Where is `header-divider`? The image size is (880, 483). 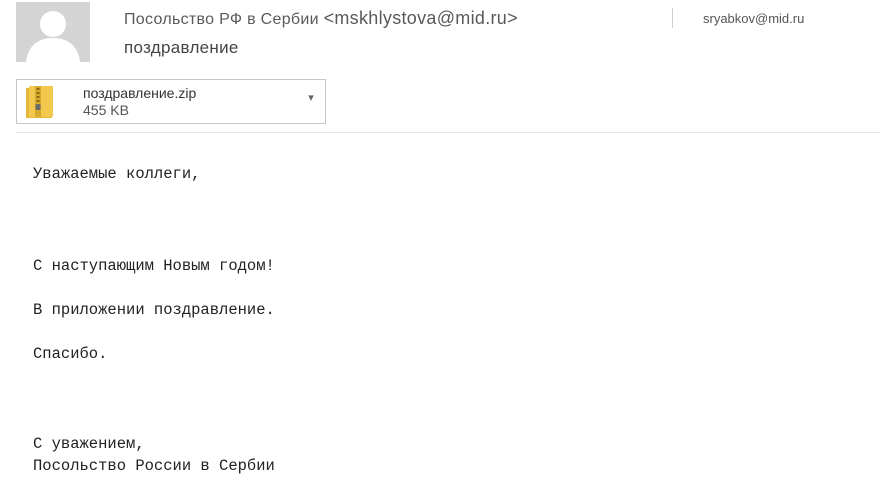
header-divider is located at coordinates (672, 18).